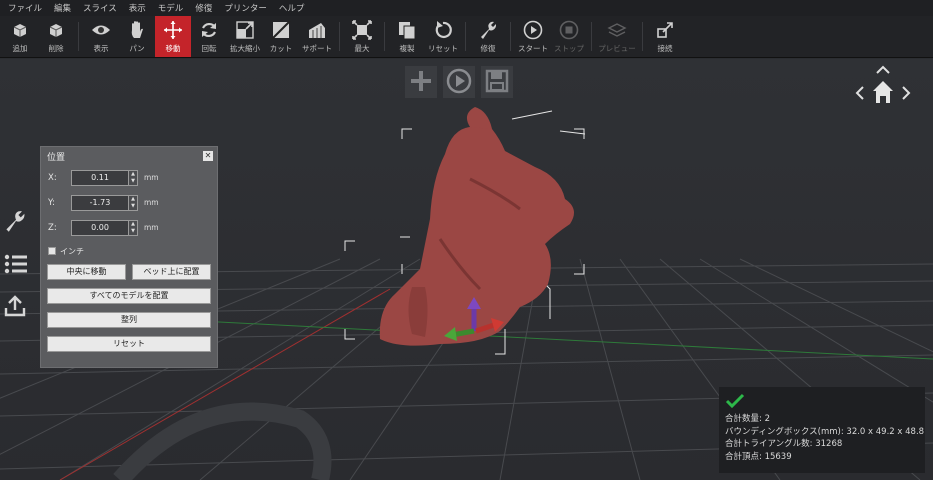 The width and height of the screenshot is (933, 480). I want to click on rotate-icon, so click(209, 30).